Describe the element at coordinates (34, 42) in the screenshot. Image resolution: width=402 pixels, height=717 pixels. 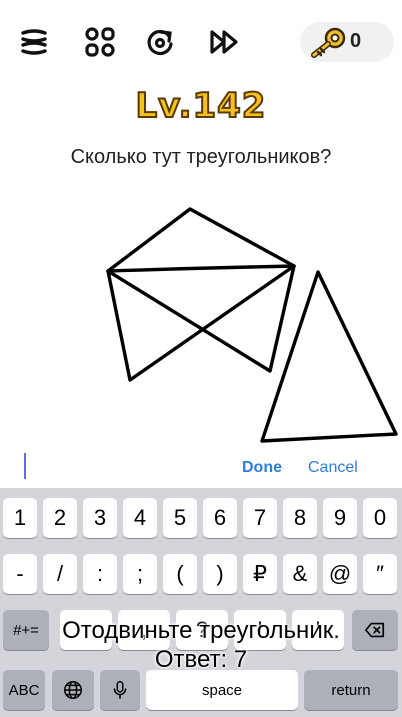
I see `menu-icon` at that location.